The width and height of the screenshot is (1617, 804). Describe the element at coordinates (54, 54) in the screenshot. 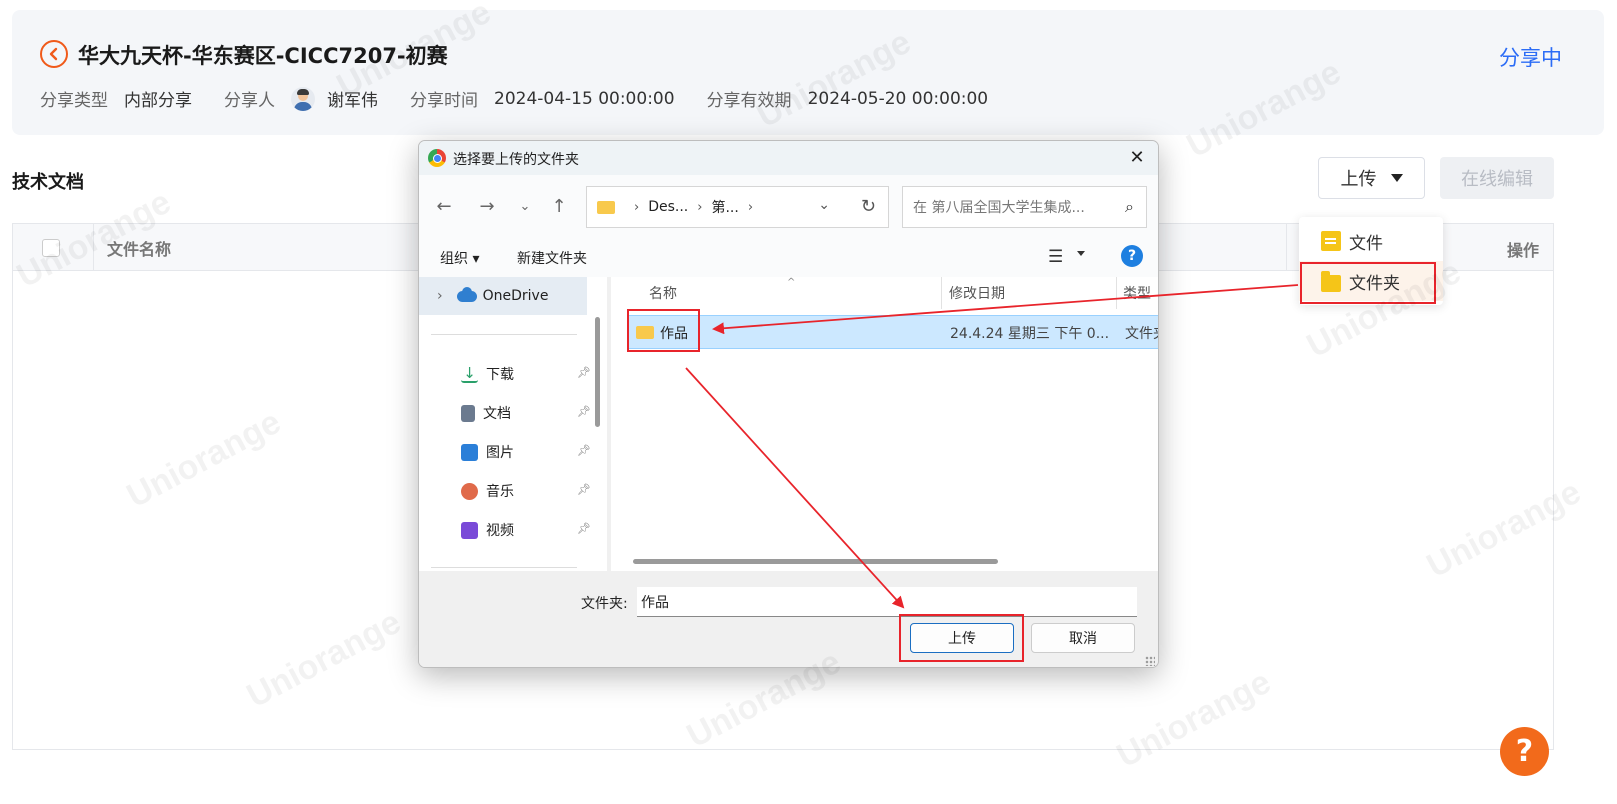

I see `back-button` at that location.